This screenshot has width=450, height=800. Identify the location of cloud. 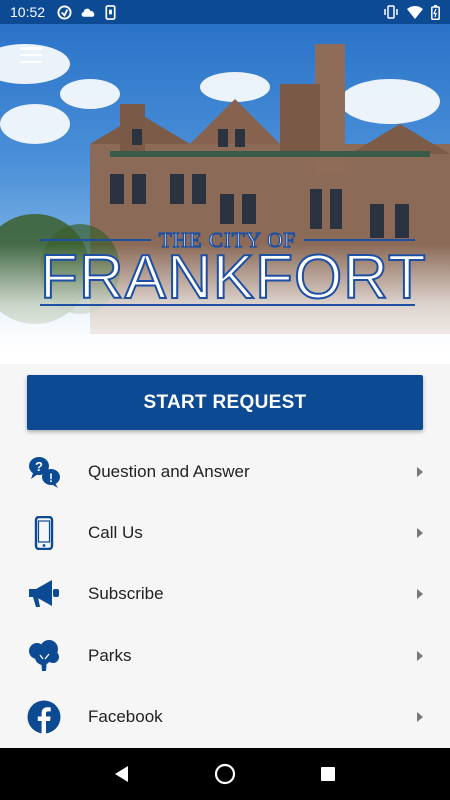
(35, 124).